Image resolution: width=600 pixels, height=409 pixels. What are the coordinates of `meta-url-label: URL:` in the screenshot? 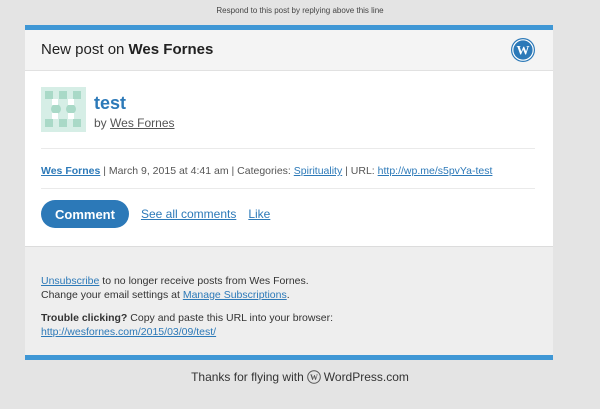 It's located at (362, 171).